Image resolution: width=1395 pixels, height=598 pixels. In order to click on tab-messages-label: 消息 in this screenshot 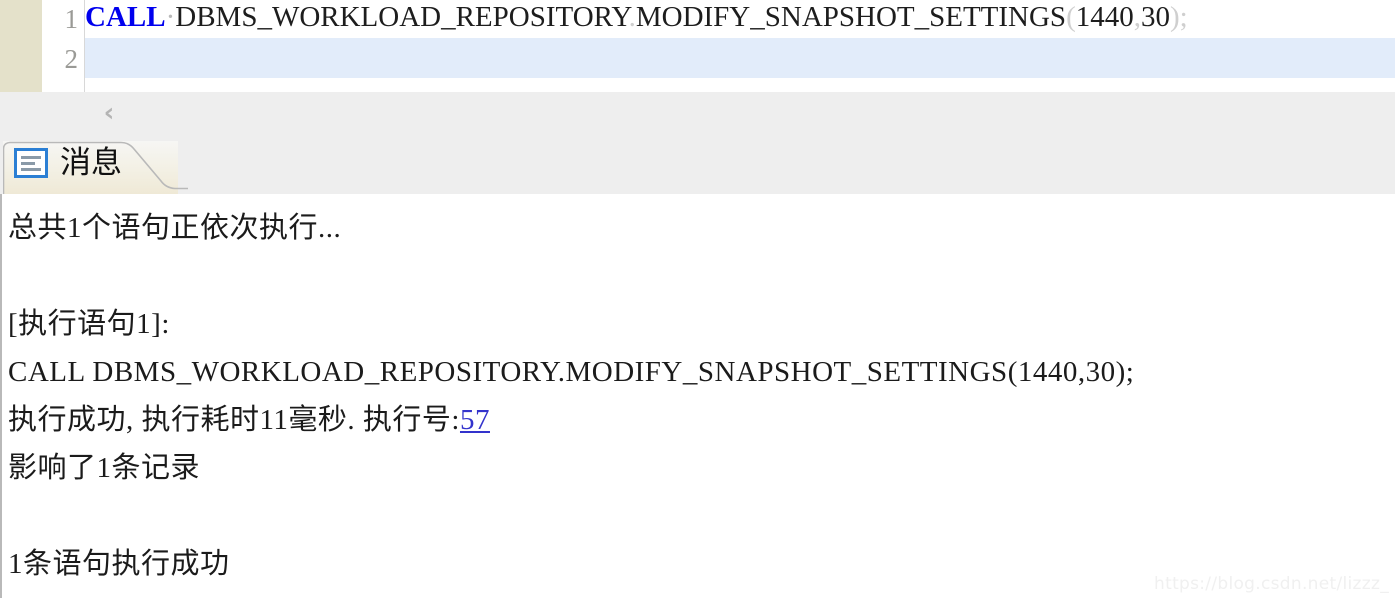, I will do `click(91, 163)`.